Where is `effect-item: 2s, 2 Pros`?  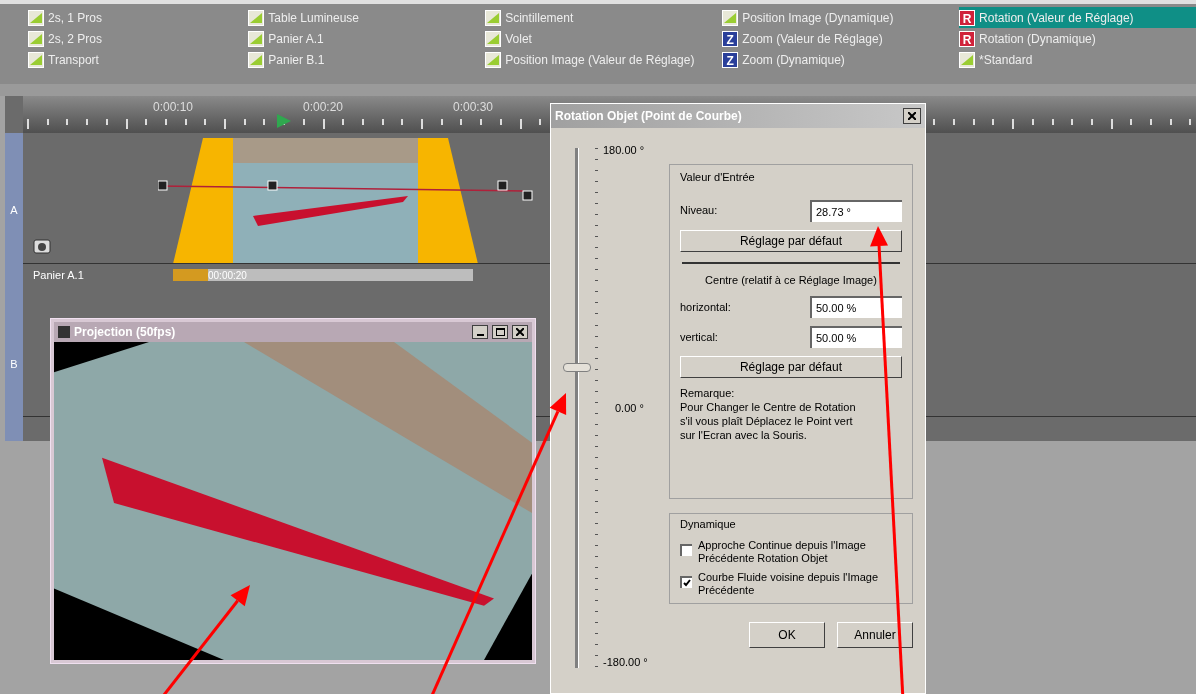
effect-item: 2s, 2 Pros is located at coordinates (138, 38).